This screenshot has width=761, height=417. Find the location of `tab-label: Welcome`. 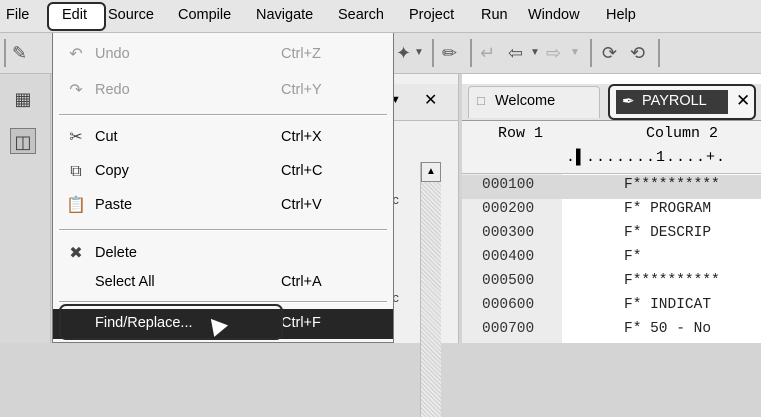

tab-label: Welcome is located at coordinates (525, 101).